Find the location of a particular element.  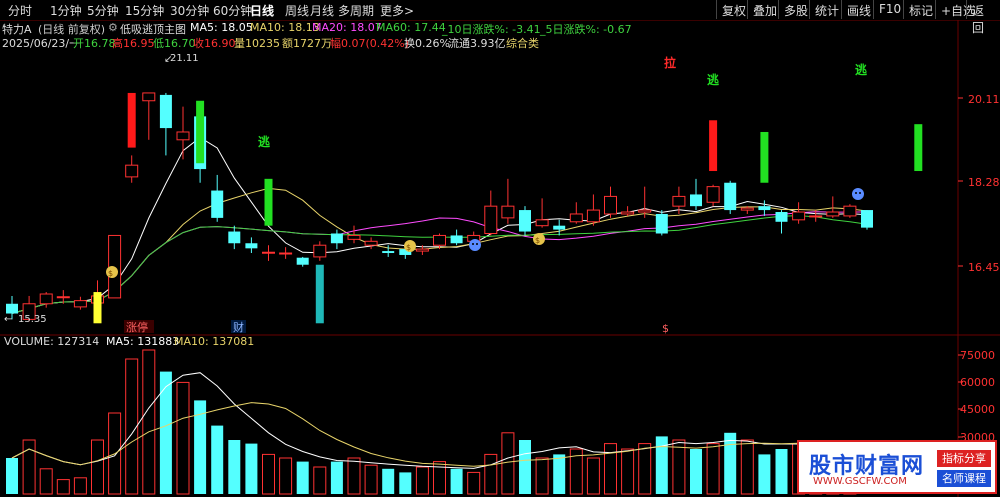

tab-15min: 15分钟 is located at coordinates (144, 10).